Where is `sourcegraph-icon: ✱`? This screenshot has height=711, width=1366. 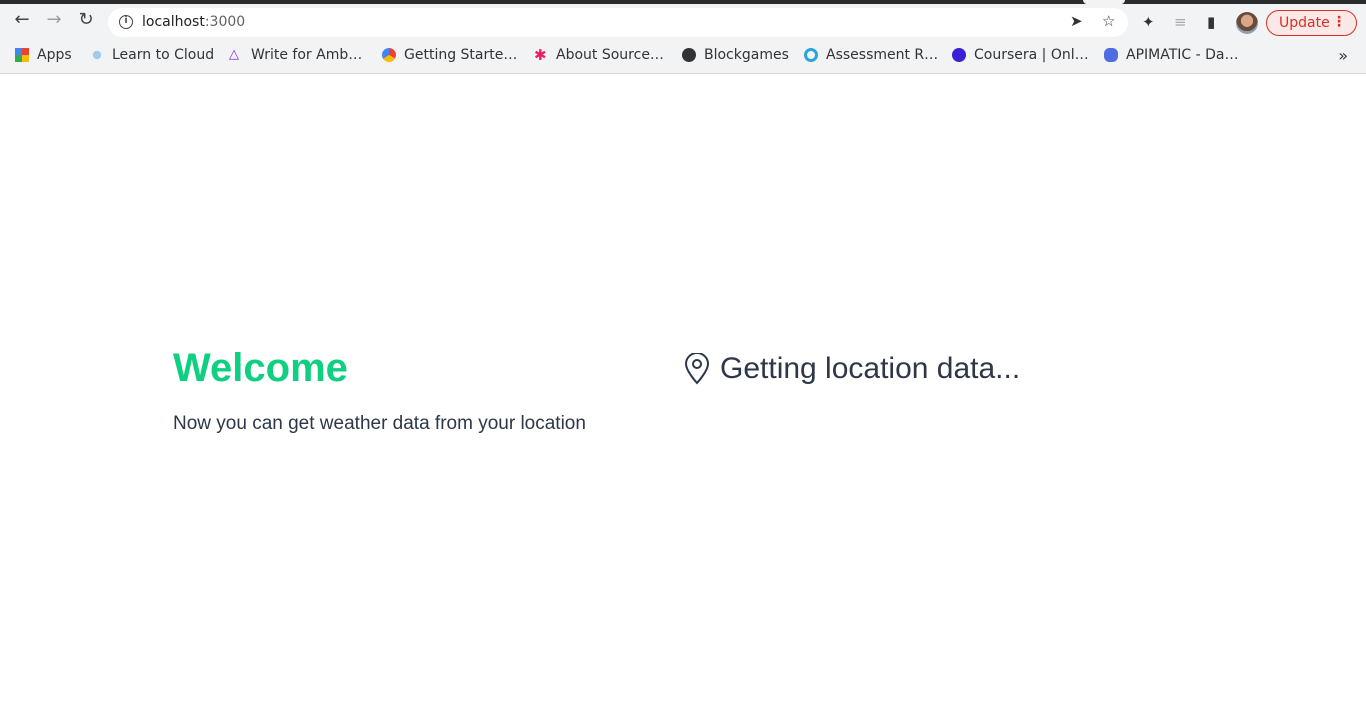
sourcegraph-icon: ✱ is located at coordinates (540, 55).